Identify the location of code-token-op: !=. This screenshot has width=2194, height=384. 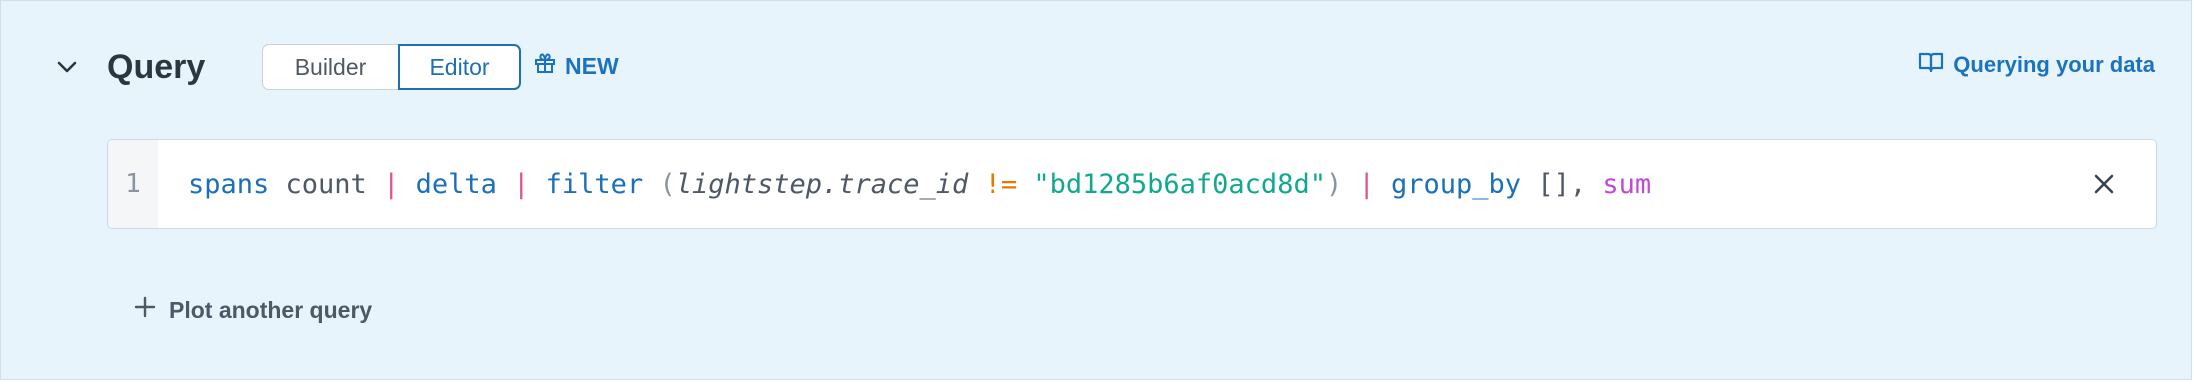
(1001, 184).